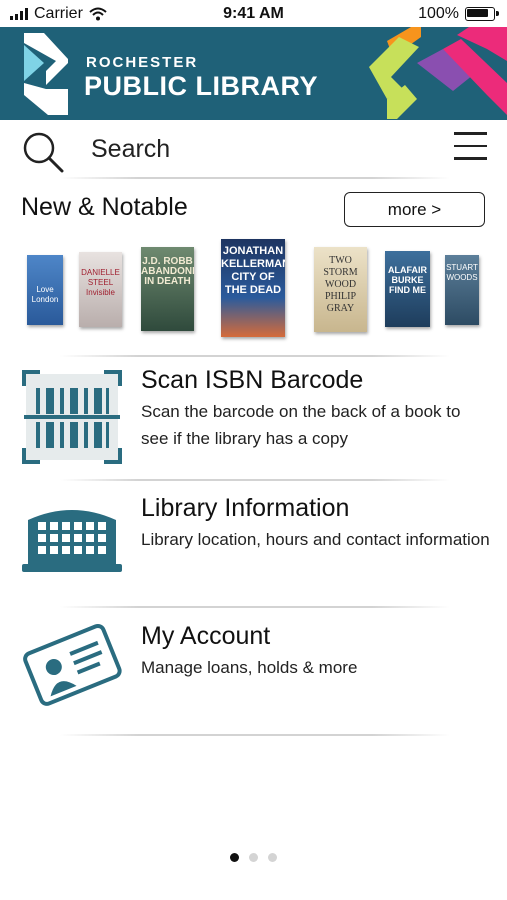  Describe the element at coordinates (482, 14) in the screenshot. I see `battery-icon` at that location.